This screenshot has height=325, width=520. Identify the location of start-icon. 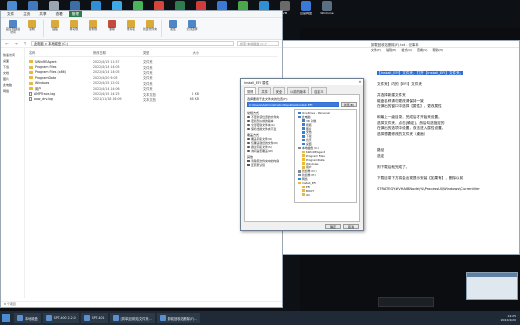
(6, 318).